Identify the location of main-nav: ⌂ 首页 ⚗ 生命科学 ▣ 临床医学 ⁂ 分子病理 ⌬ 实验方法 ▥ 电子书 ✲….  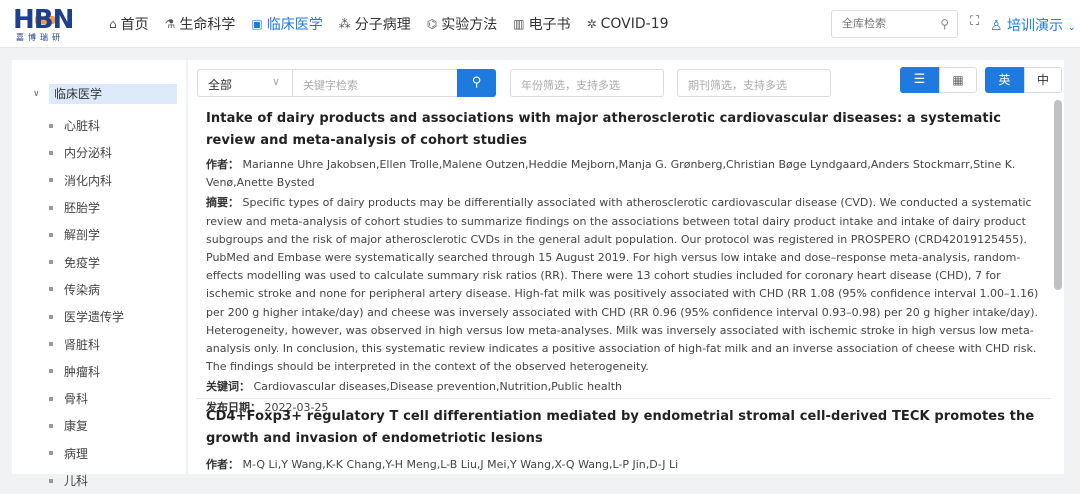
(397, 24).